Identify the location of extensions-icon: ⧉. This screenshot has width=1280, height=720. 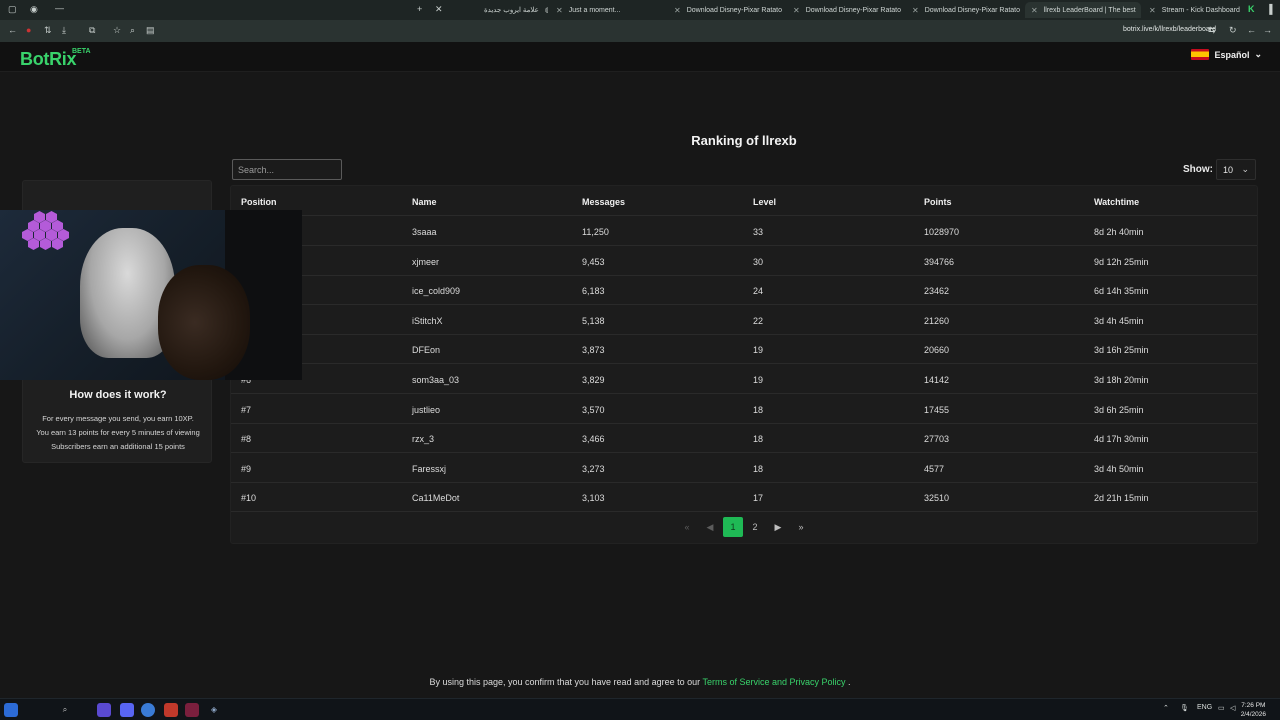
(92, 30).